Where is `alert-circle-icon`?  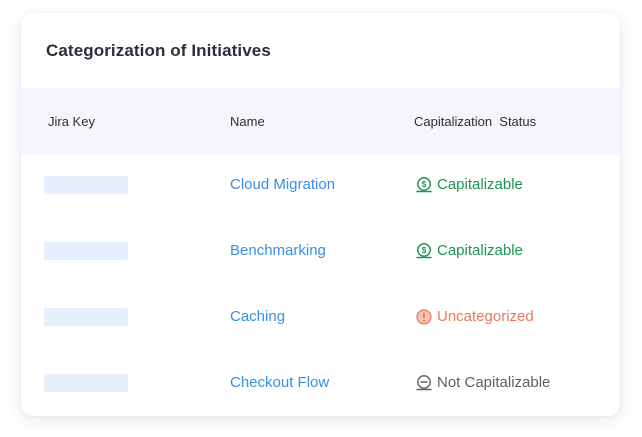 alert-circle-icon is located at coordinates (424, 317).